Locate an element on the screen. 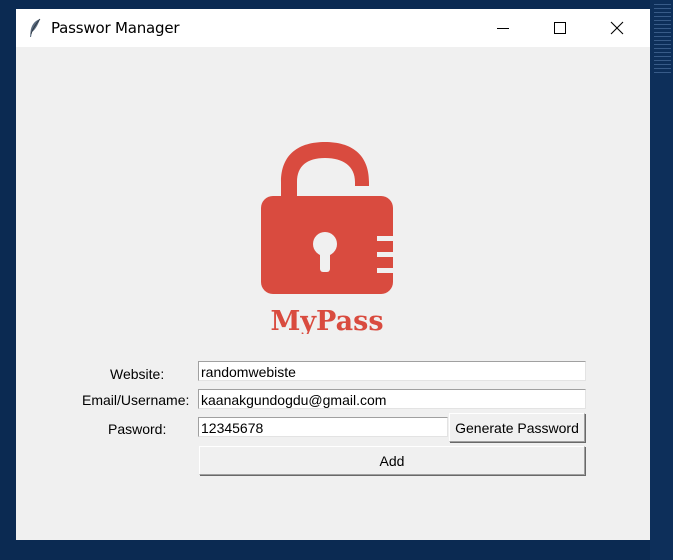  maximize-icon is located at coordinates (560, 28).